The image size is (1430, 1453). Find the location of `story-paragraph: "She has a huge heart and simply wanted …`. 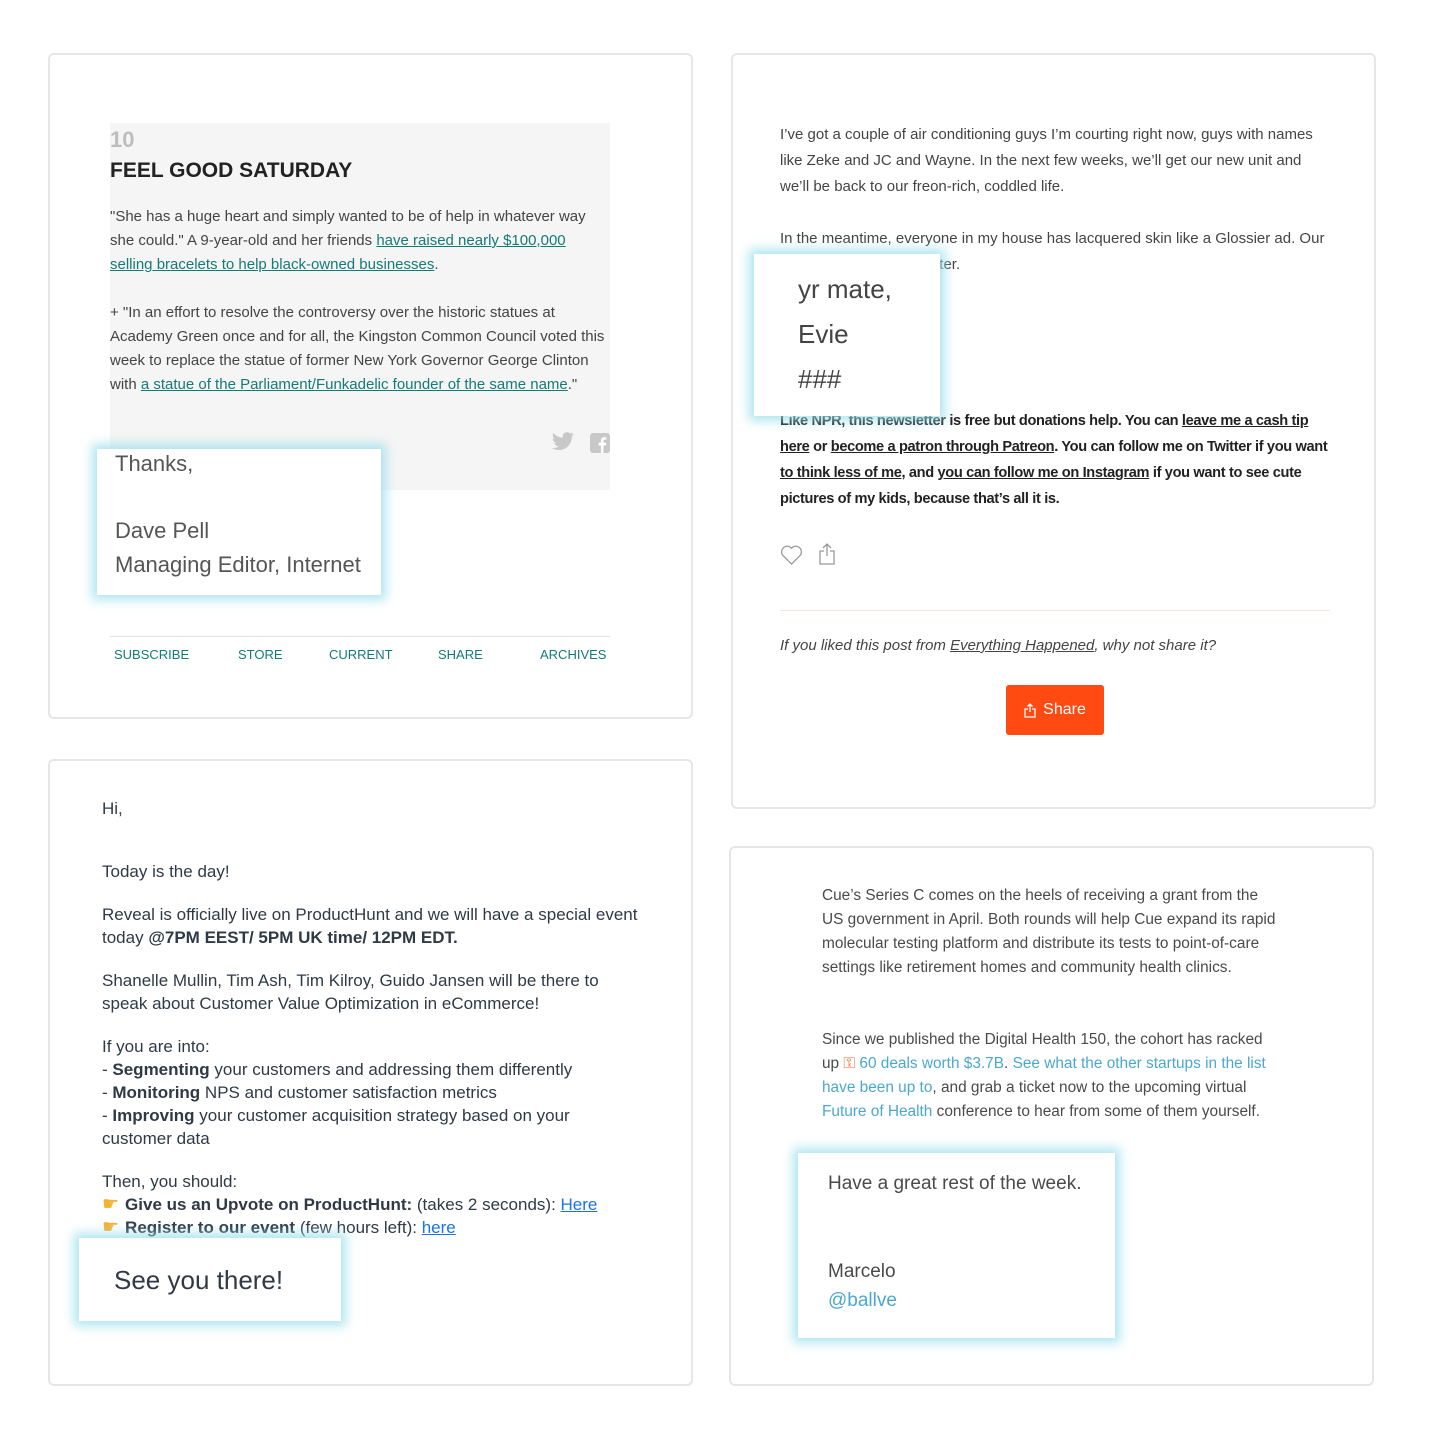

story-paragraph: "She has a huge heart and simply wanted … is located at coordinates (360, 241).